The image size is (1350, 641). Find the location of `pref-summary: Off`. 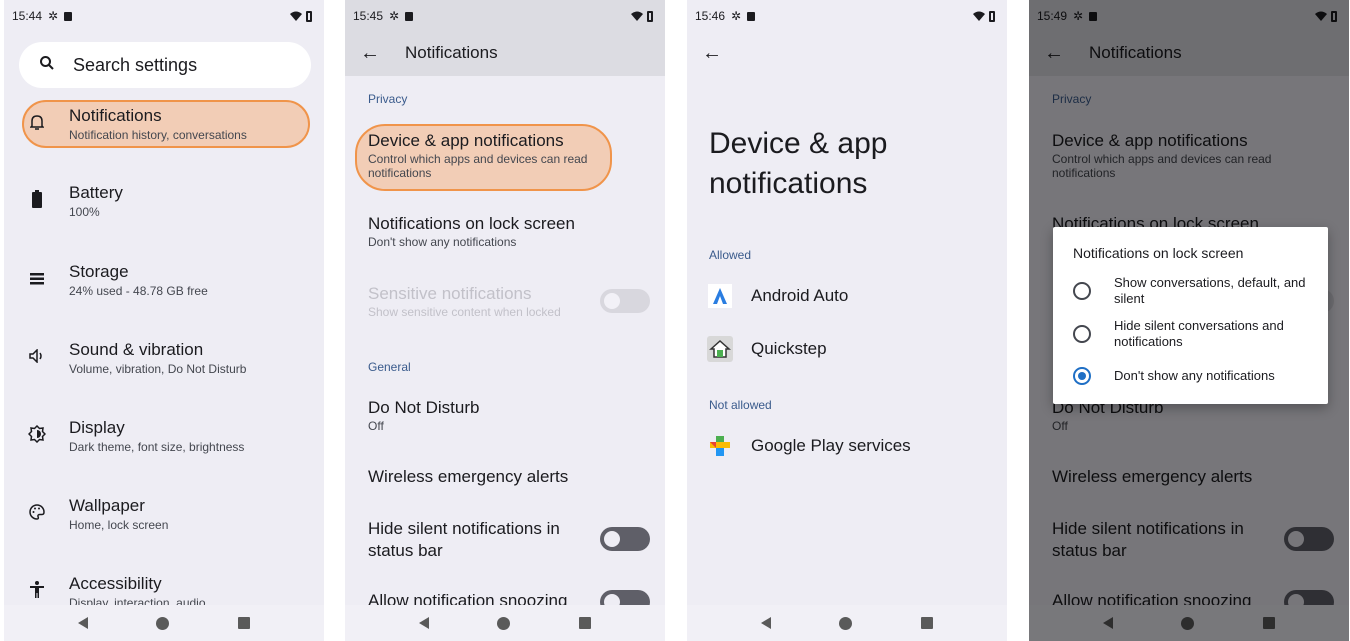

pref-summary: Off is located at coordinates (376, 426).